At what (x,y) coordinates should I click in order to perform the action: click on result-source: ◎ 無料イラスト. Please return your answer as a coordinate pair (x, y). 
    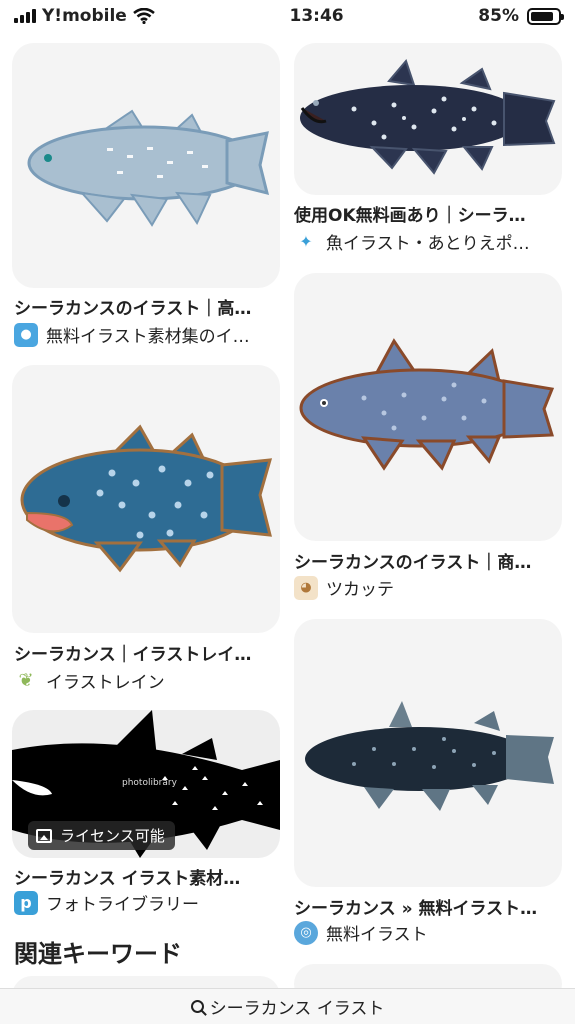
    Looking at the image, I should click on (426, 932).